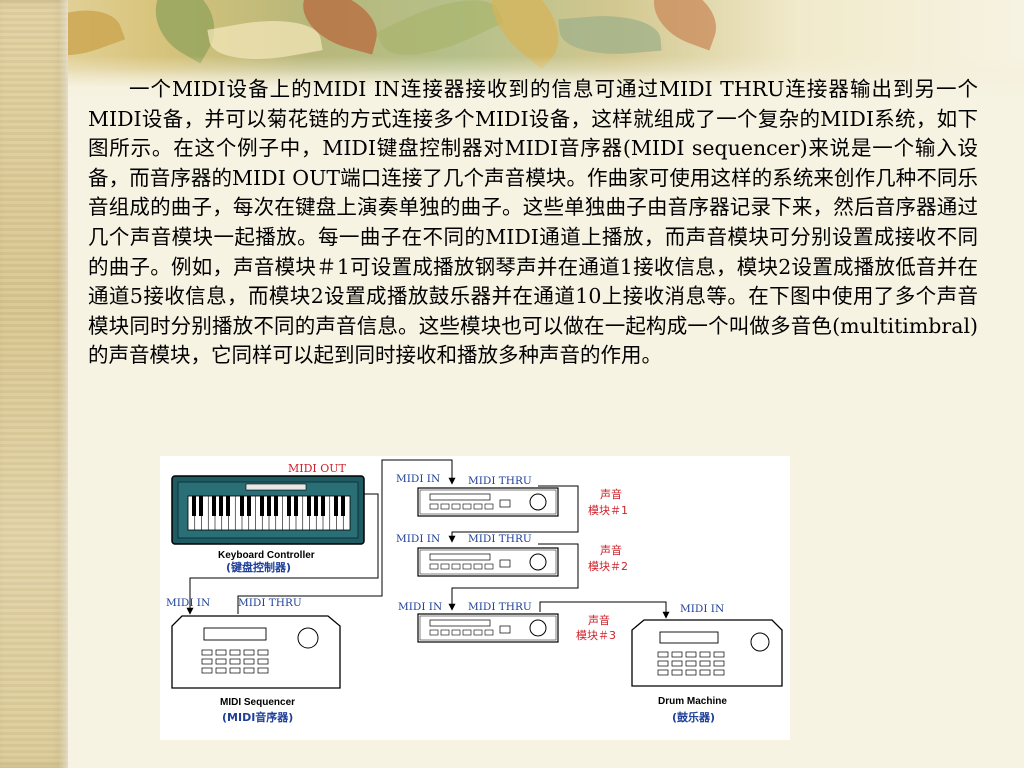  What do you see at coordinates (257, 717) in the screenshot?
I see `sequencer-name-cn: (MIDI音序器)` at bounding box center [257, 717].